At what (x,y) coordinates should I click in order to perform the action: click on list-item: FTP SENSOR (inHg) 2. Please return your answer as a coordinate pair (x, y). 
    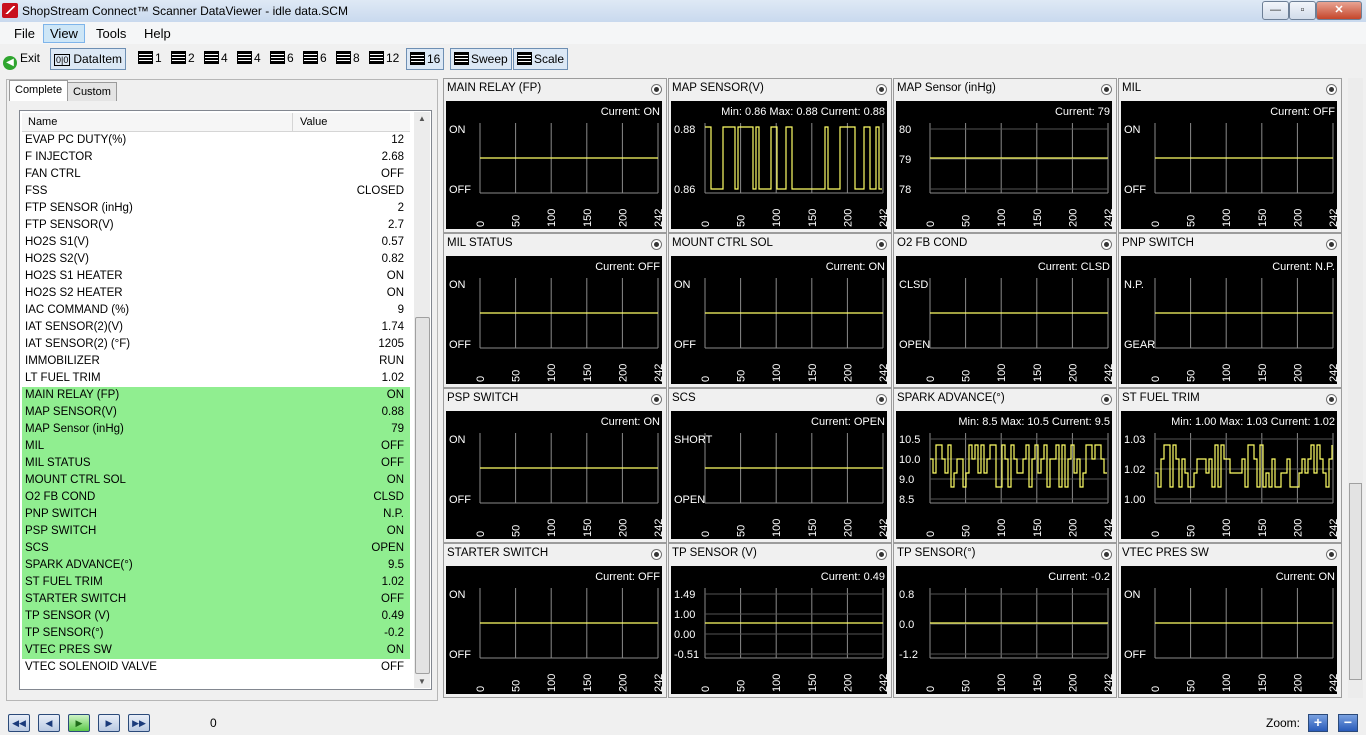
    Looking at the image, I should click on (216, 208).